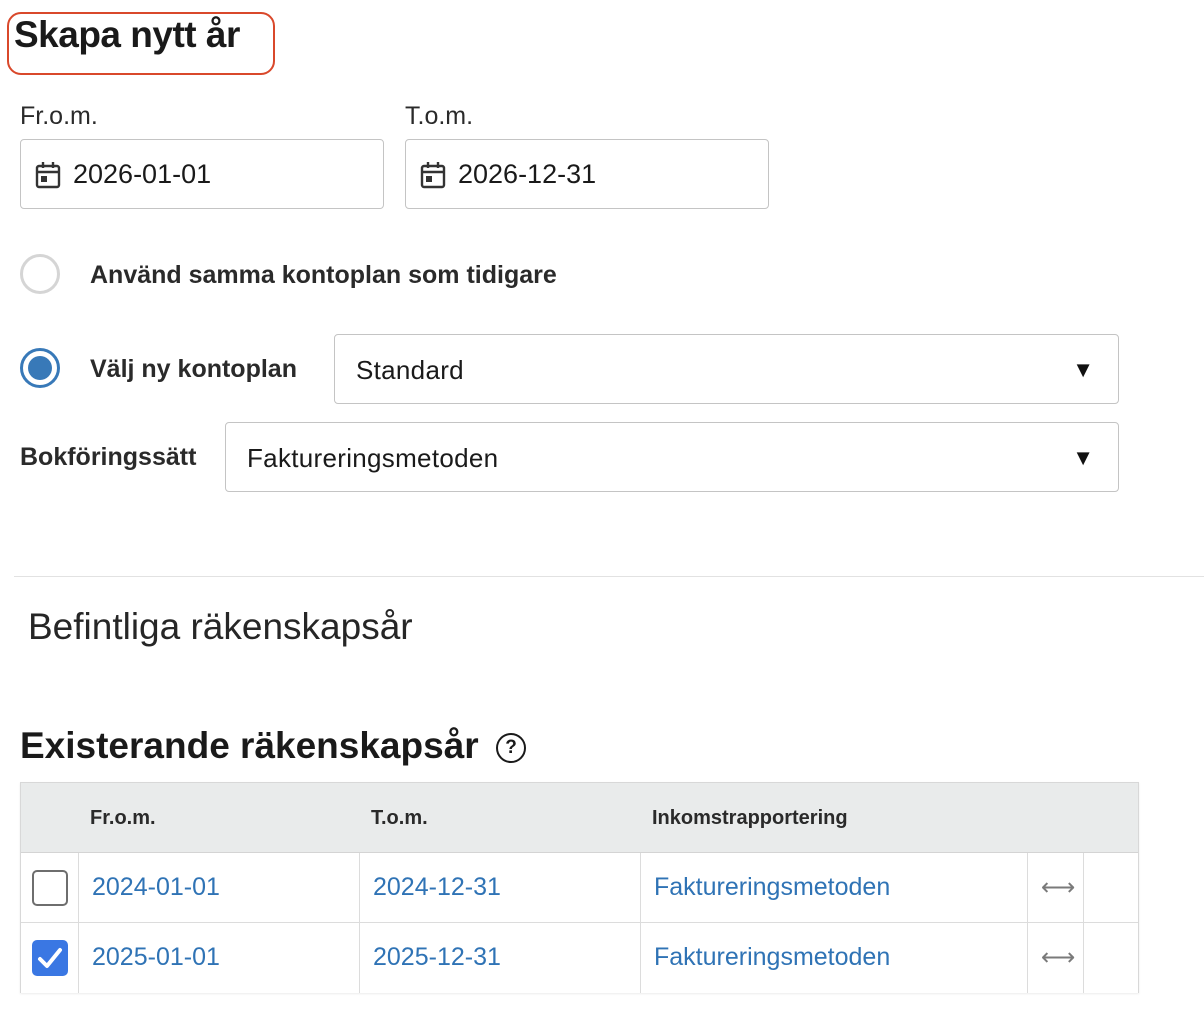  What do you see at coordinates (193, 369) in the screenshot?
I see `radio-new-kontoplan-label: Välj ny kontoplan` at bounding box center [193, 369].